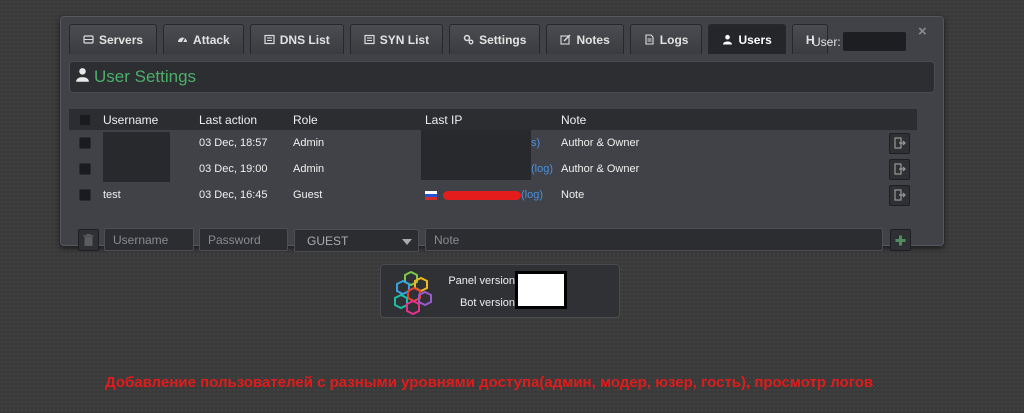 This screenshot has height=413, width=1024. What do you see at coordinates (565, 39) in the screenshot?
I see `edit-icon` at bounding box center [565, 39].